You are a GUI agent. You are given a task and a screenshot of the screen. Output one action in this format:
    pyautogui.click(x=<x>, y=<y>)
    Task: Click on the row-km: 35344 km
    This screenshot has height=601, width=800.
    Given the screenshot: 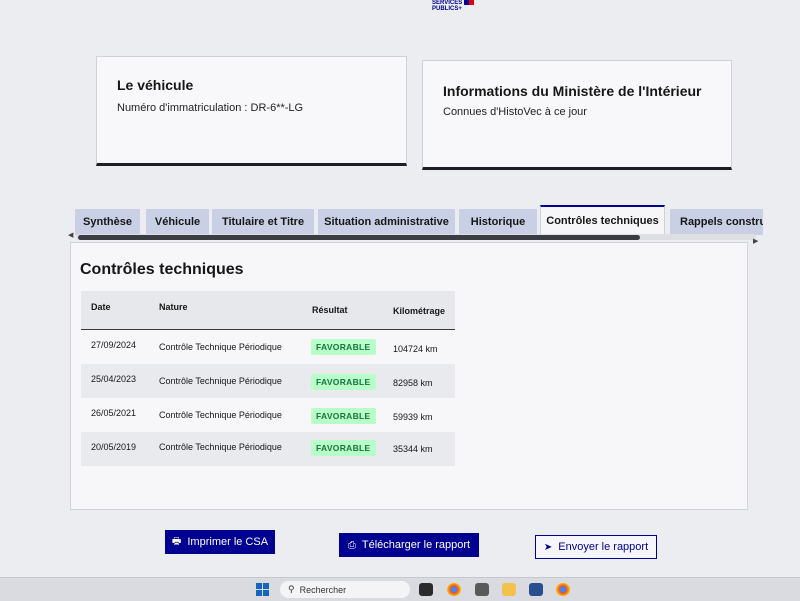 What is the action you would take?
    pyautogui.click(x=413, y=449)
    